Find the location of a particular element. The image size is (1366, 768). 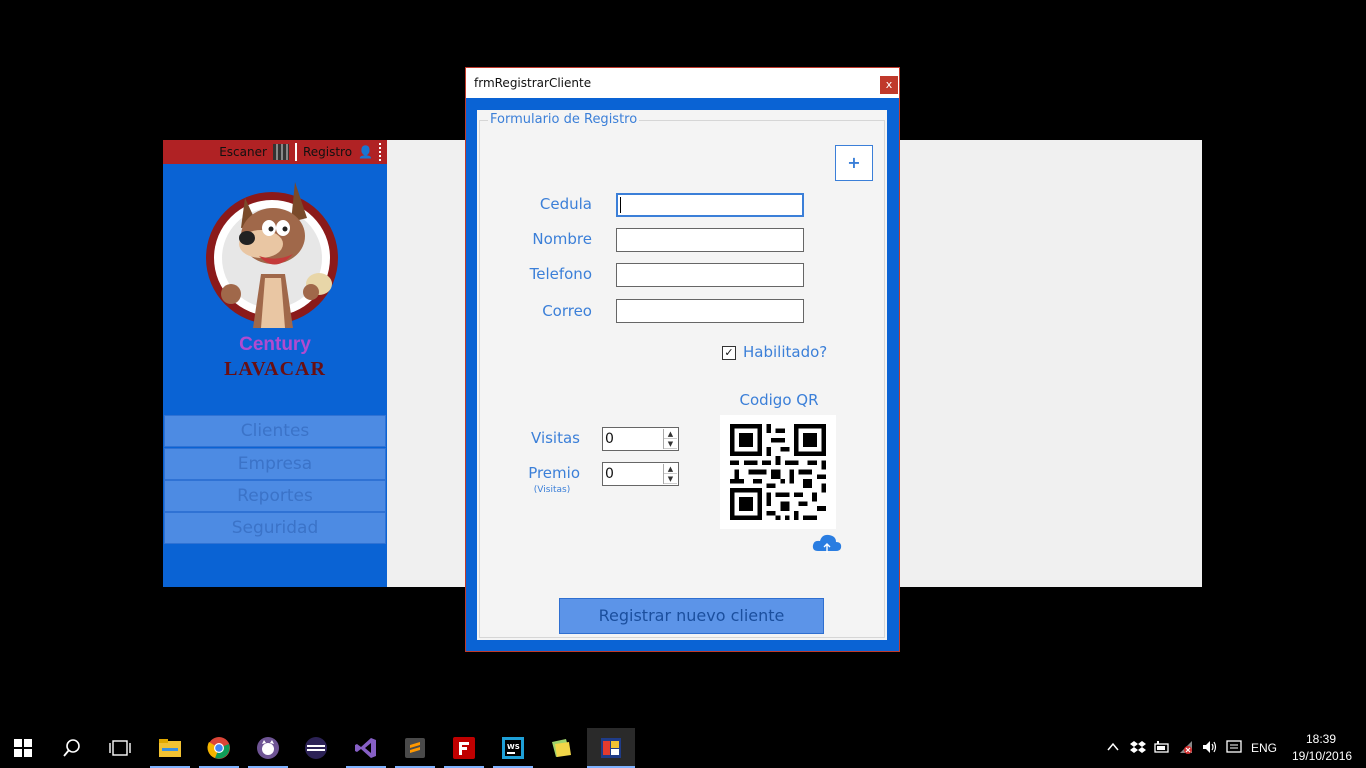

qr-code-image is located at coordinates (778, 472).